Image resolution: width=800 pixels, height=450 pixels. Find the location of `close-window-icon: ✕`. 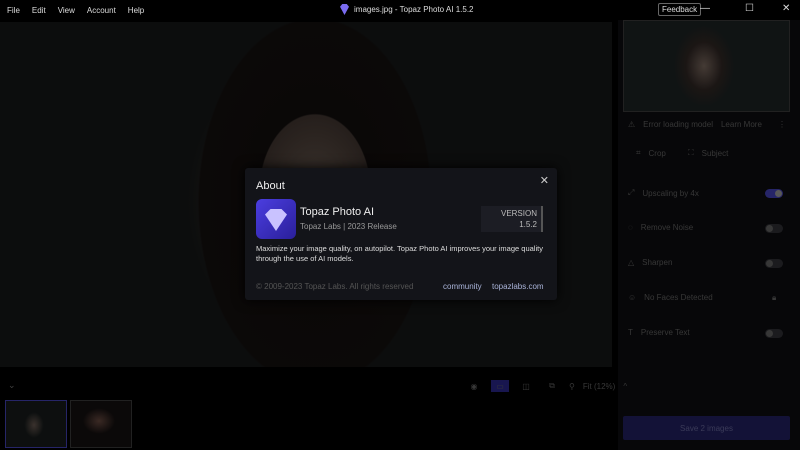

close-window-icon: ✕ is located at coordinates (786, 8).